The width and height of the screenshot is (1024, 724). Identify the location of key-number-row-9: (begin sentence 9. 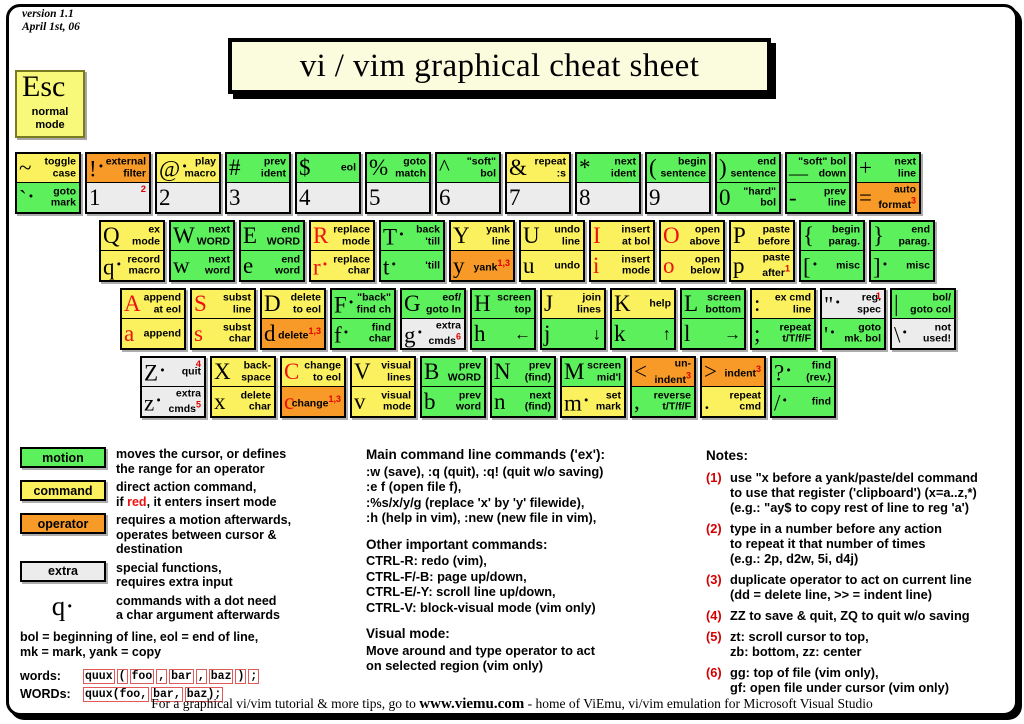
(678, 183).